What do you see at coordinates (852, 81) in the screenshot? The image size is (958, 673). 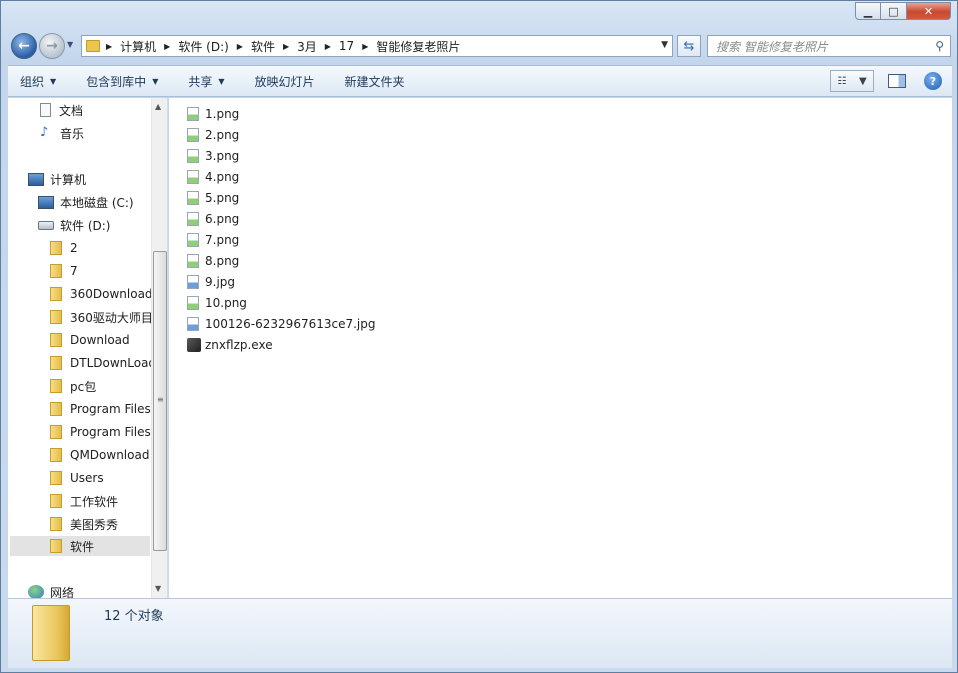 I see `change-view-button: ☷ ▼` at bounding box center [852, 81].